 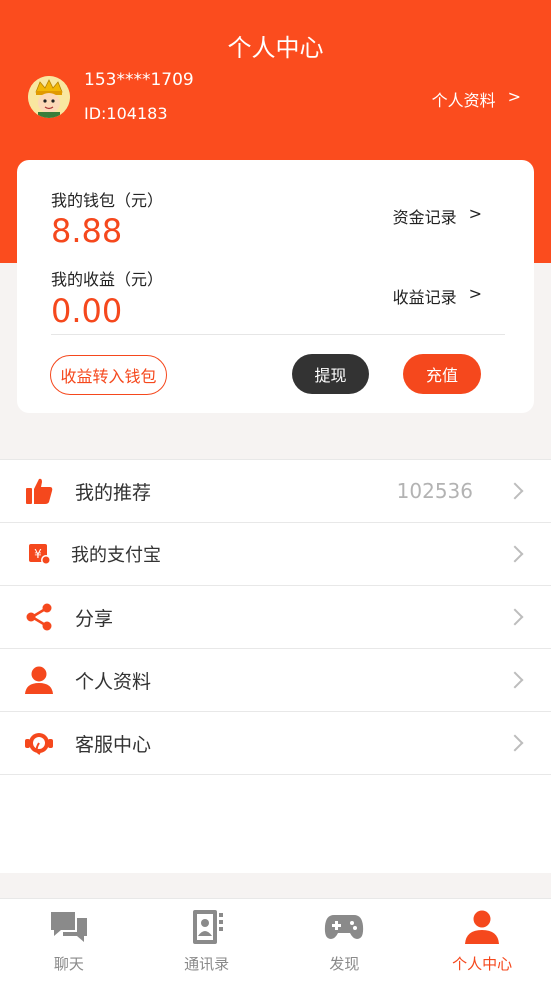 I want to click on tab-discover: 发现, so click(x=345, y=940).